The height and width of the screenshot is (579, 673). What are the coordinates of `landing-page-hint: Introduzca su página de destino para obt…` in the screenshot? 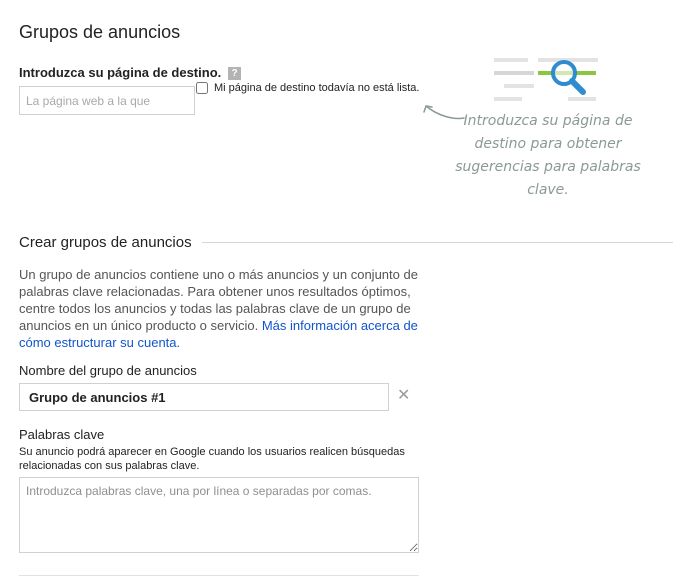 It's located at (548, 155).